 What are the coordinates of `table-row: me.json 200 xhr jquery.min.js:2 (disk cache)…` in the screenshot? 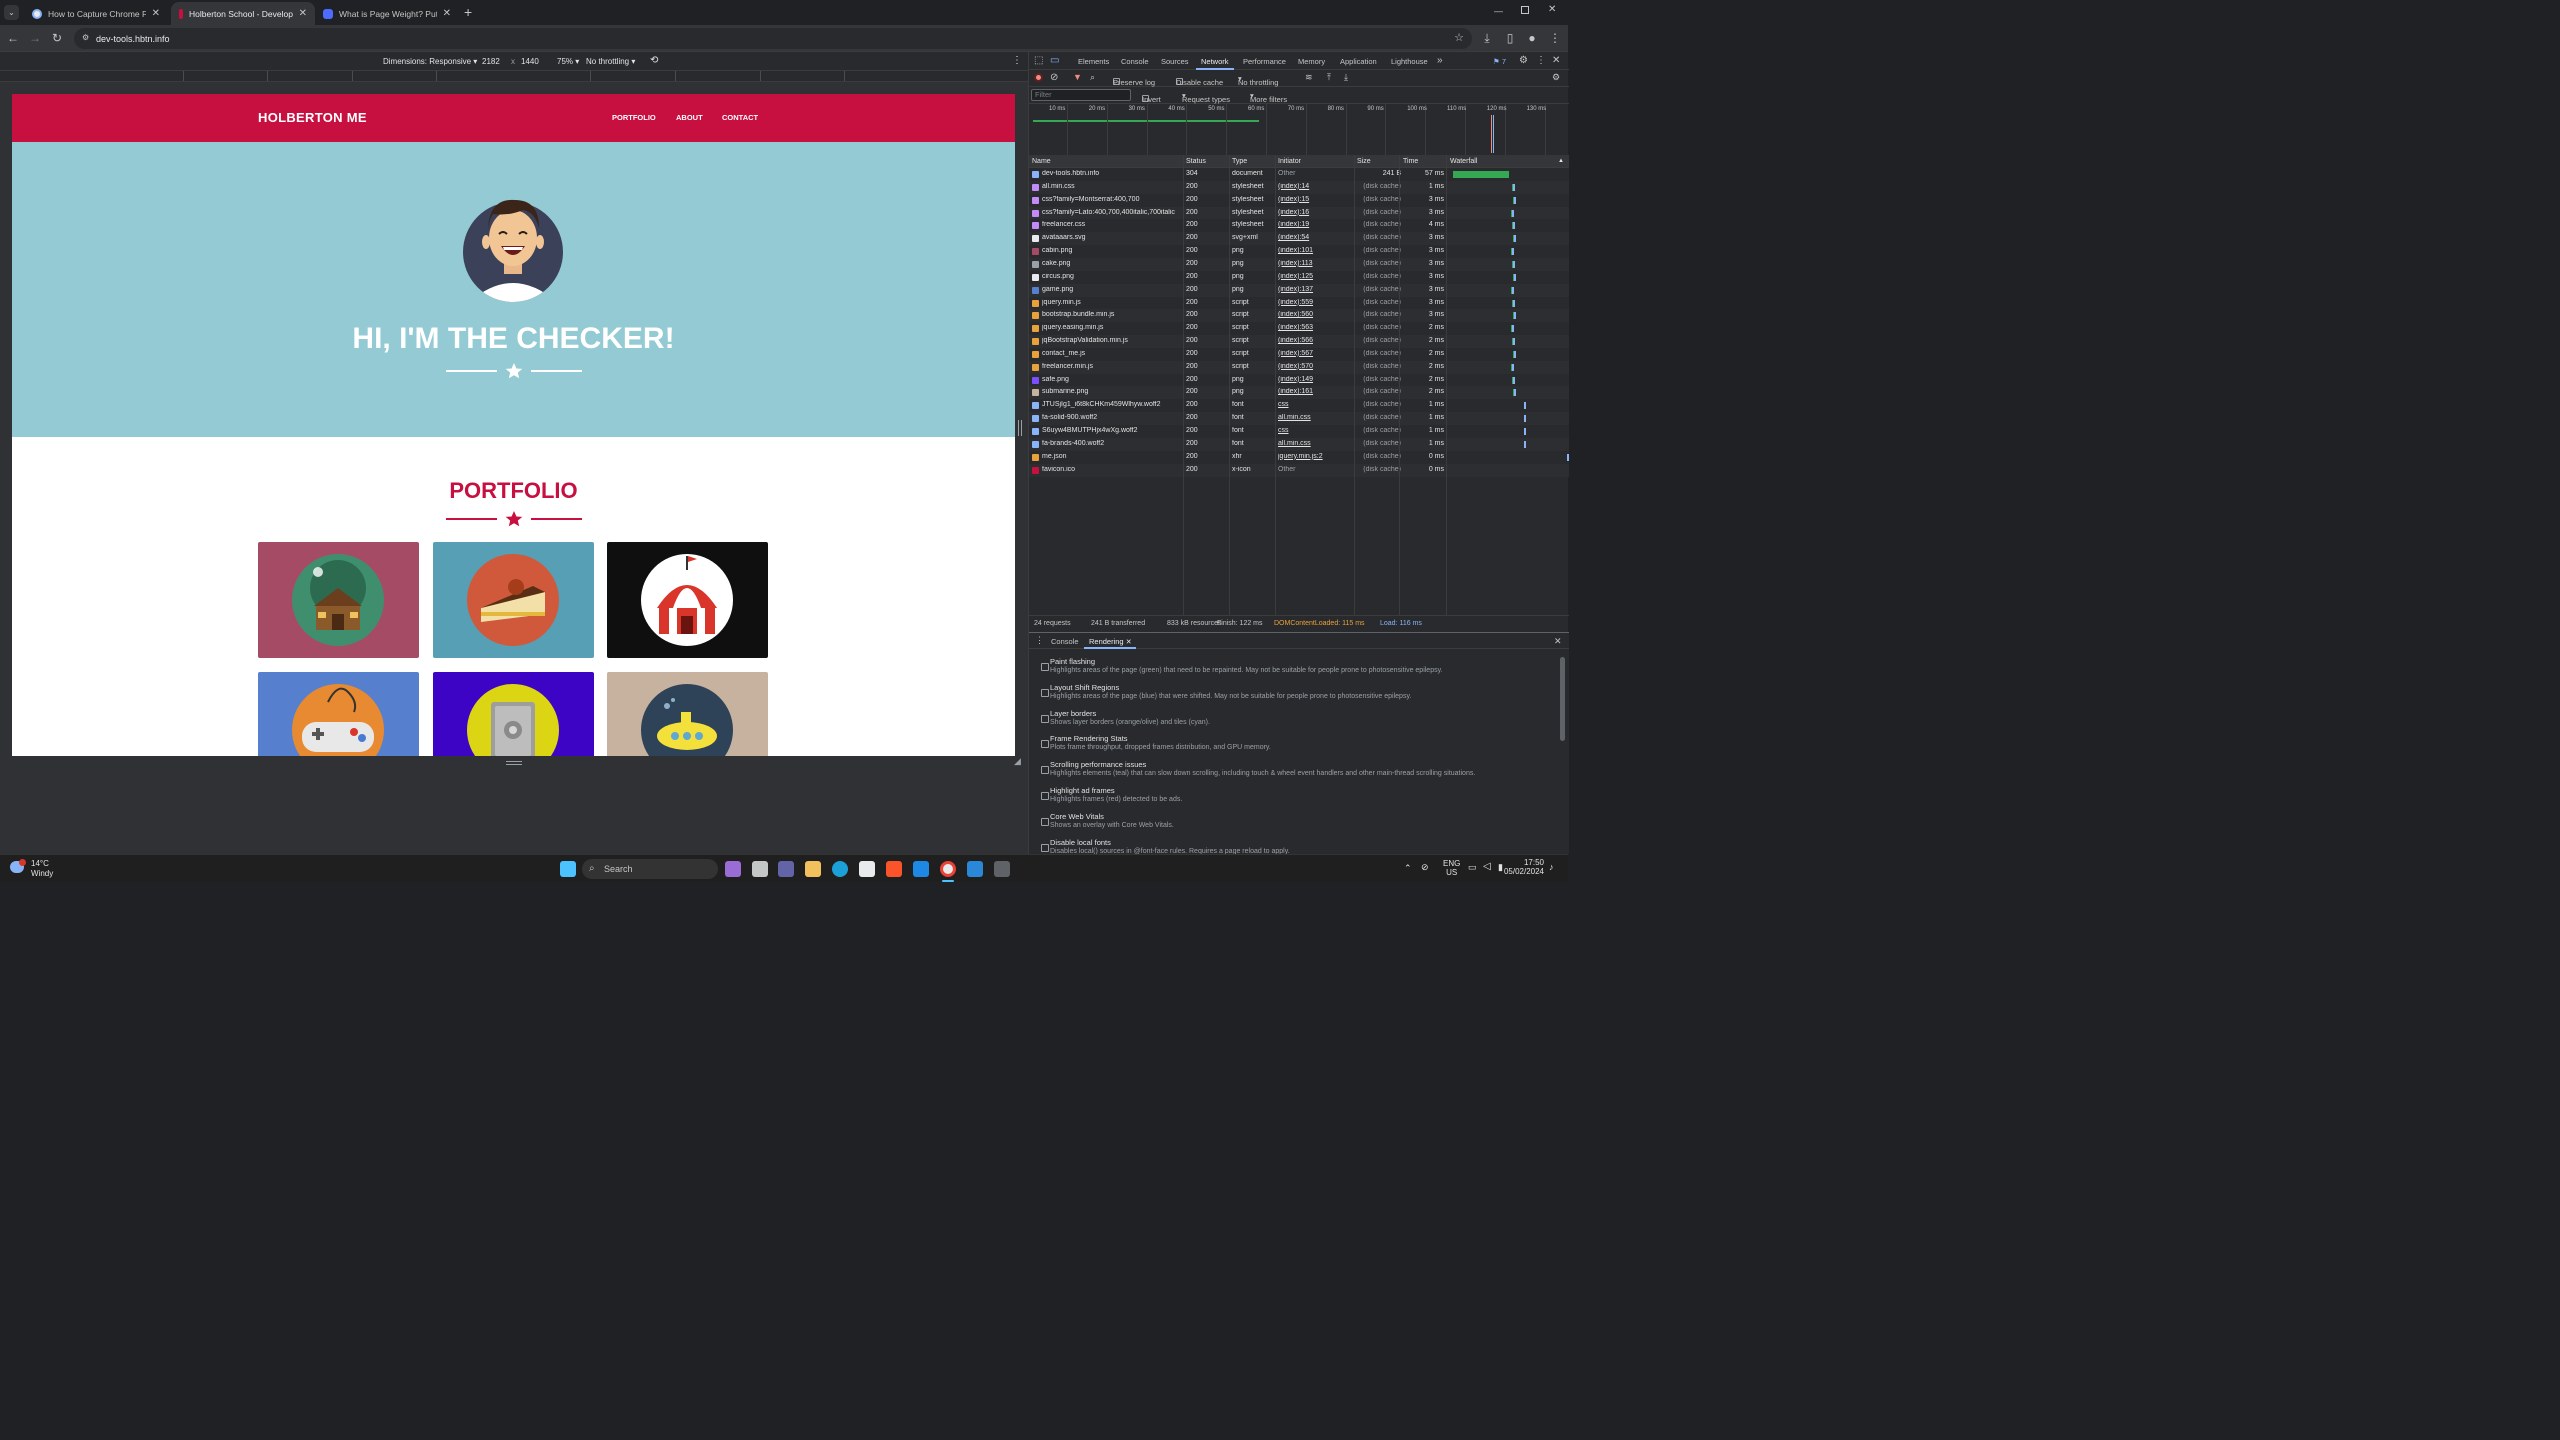 It's located at (1299, 457).